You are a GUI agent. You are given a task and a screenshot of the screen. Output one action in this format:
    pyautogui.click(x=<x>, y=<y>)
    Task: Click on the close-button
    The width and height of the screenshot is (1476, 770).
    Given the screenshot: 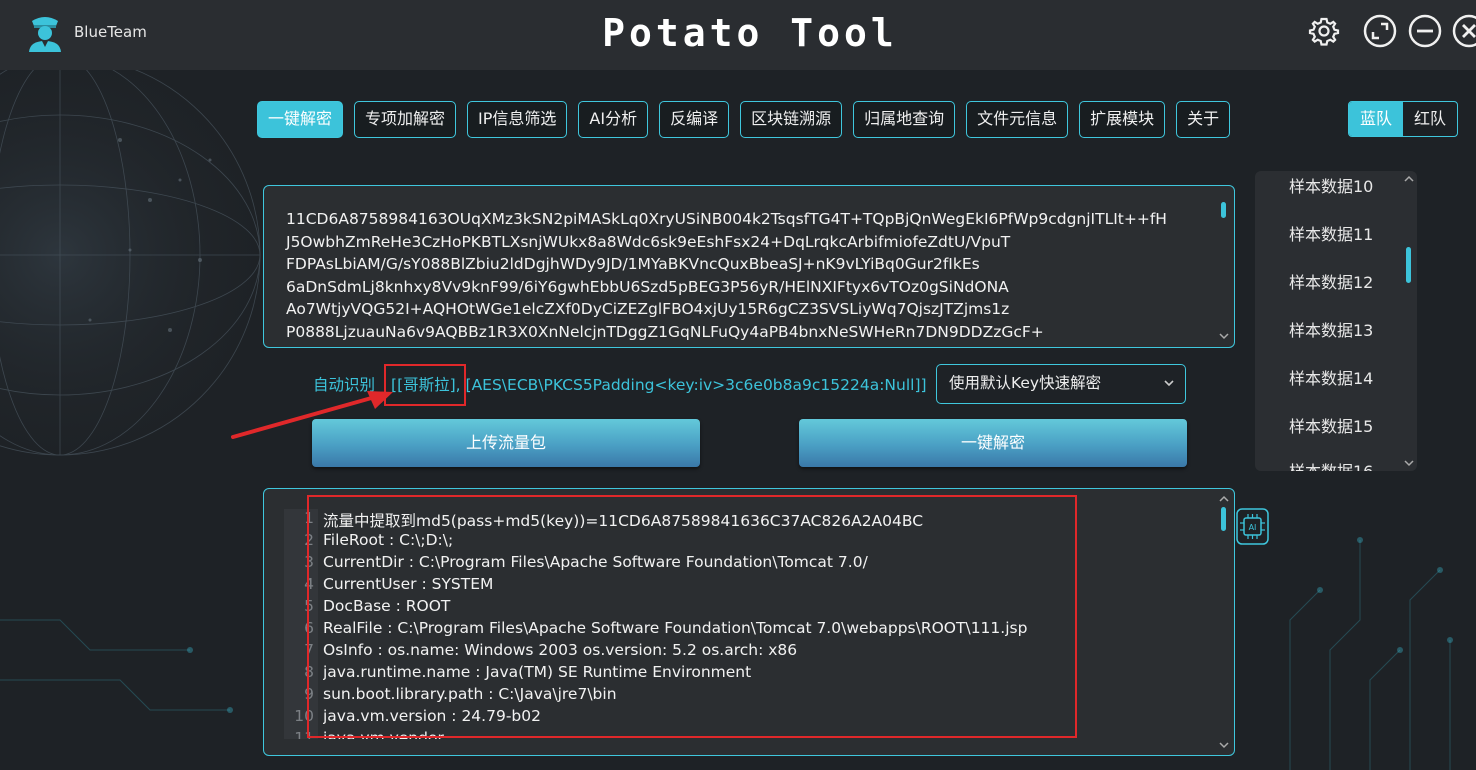 What is the action you would take?
    pyautogui.click(x=1464, y=31)
    